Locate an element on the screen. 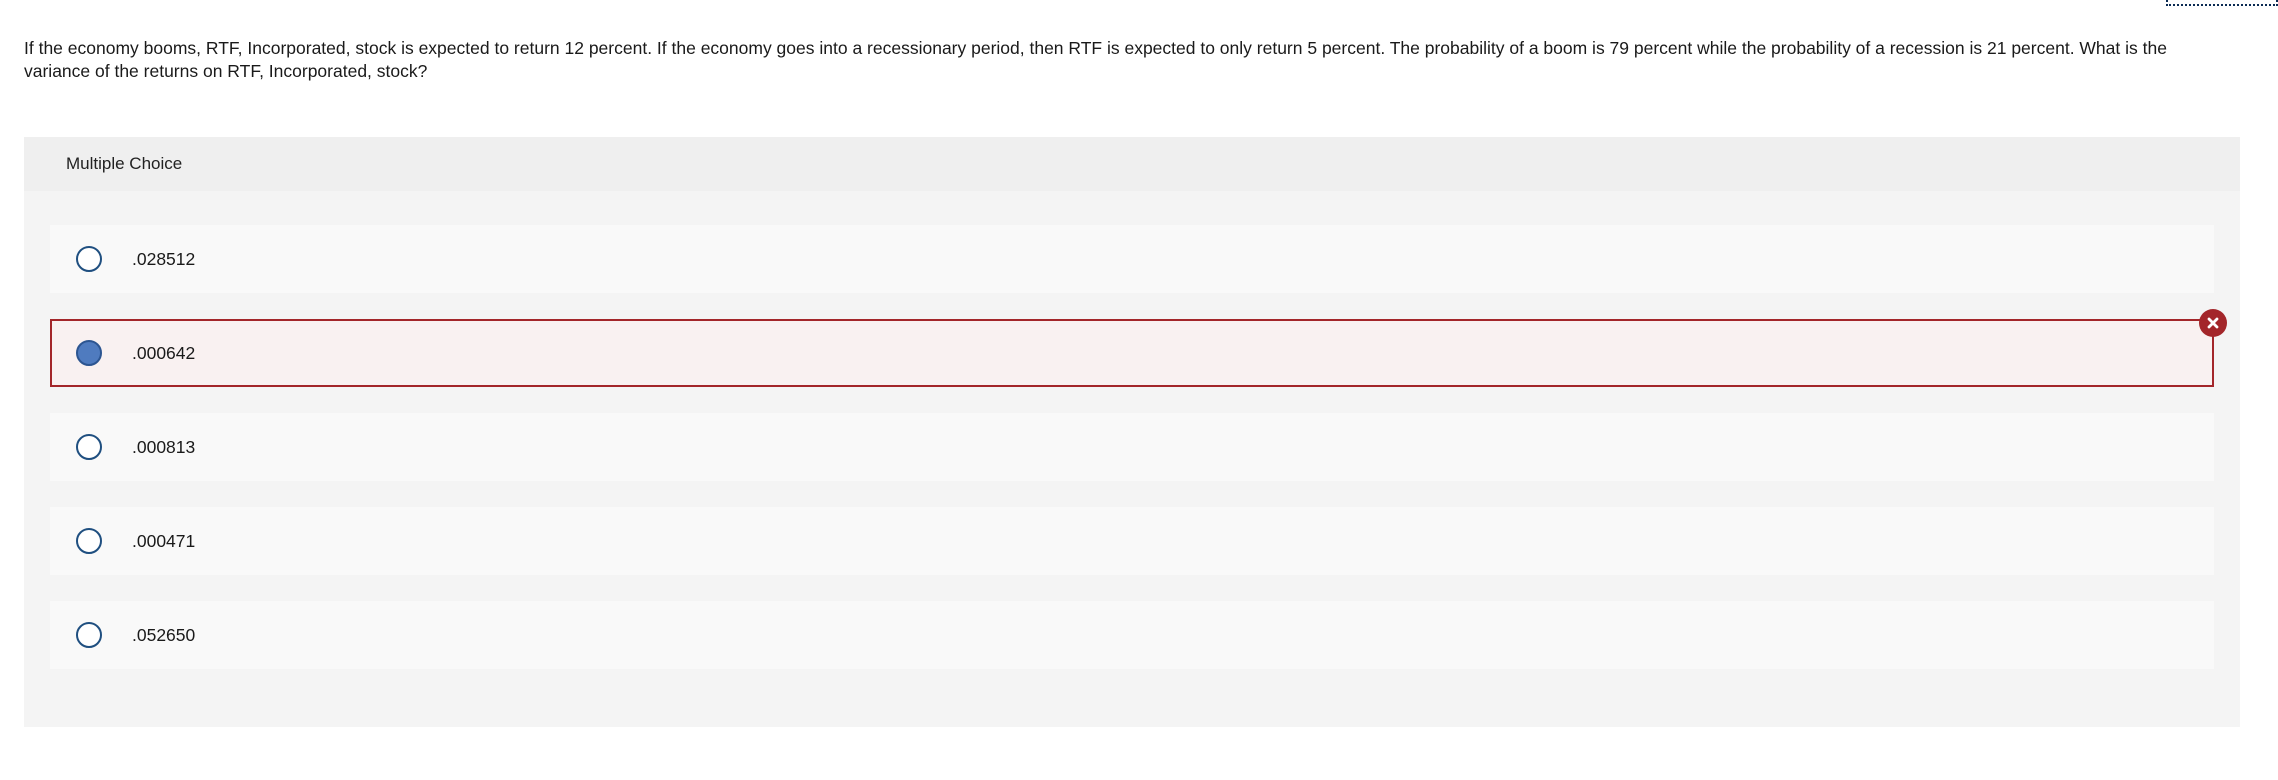 Image resolution: width=2278 pixels, height=780 pixels. answer-option-label: .000642 is located at coordinates (164, 352).